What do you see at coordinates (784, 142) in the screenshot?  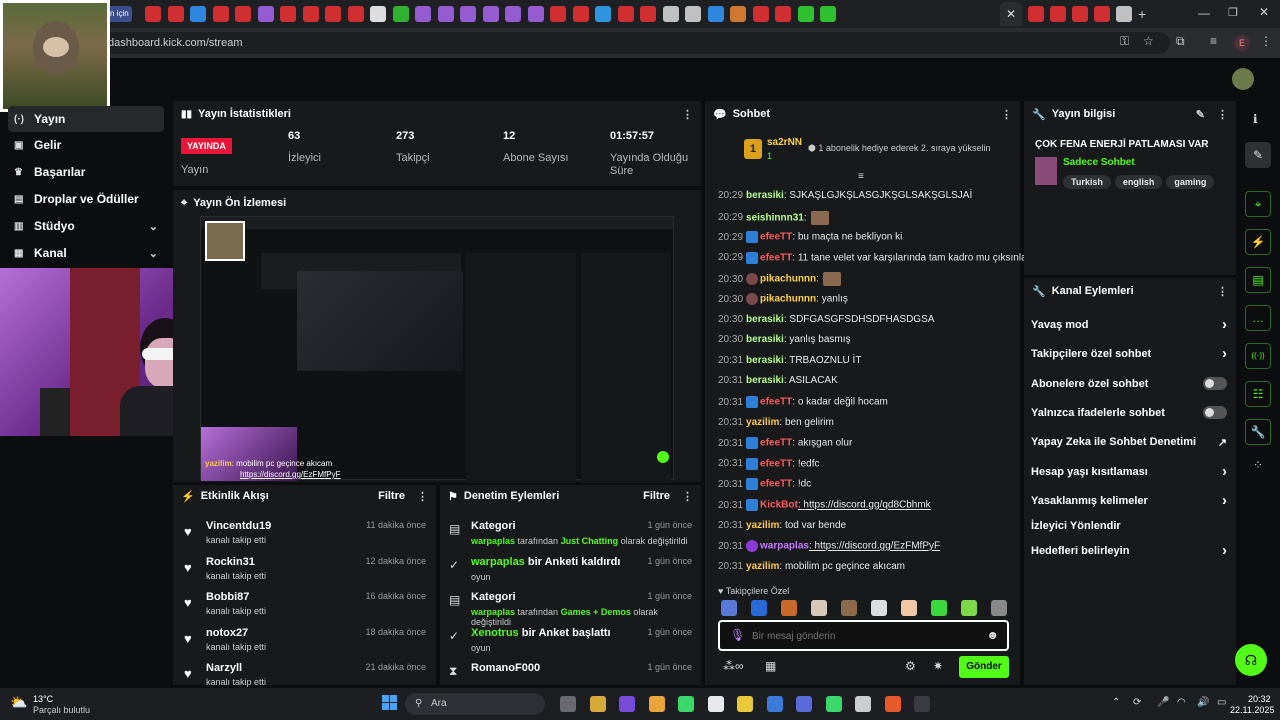 I see `top-gifter-name: sa2rNN` at bounding box center [784, 142].